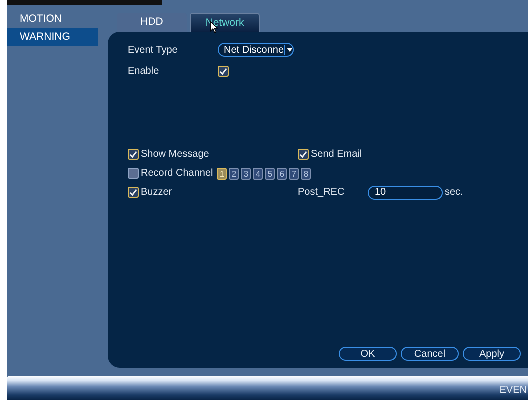  What do you see at coordinates (368, 354) in the screenshot?
I see `action-button: OK` at bounding box center [368, 354].